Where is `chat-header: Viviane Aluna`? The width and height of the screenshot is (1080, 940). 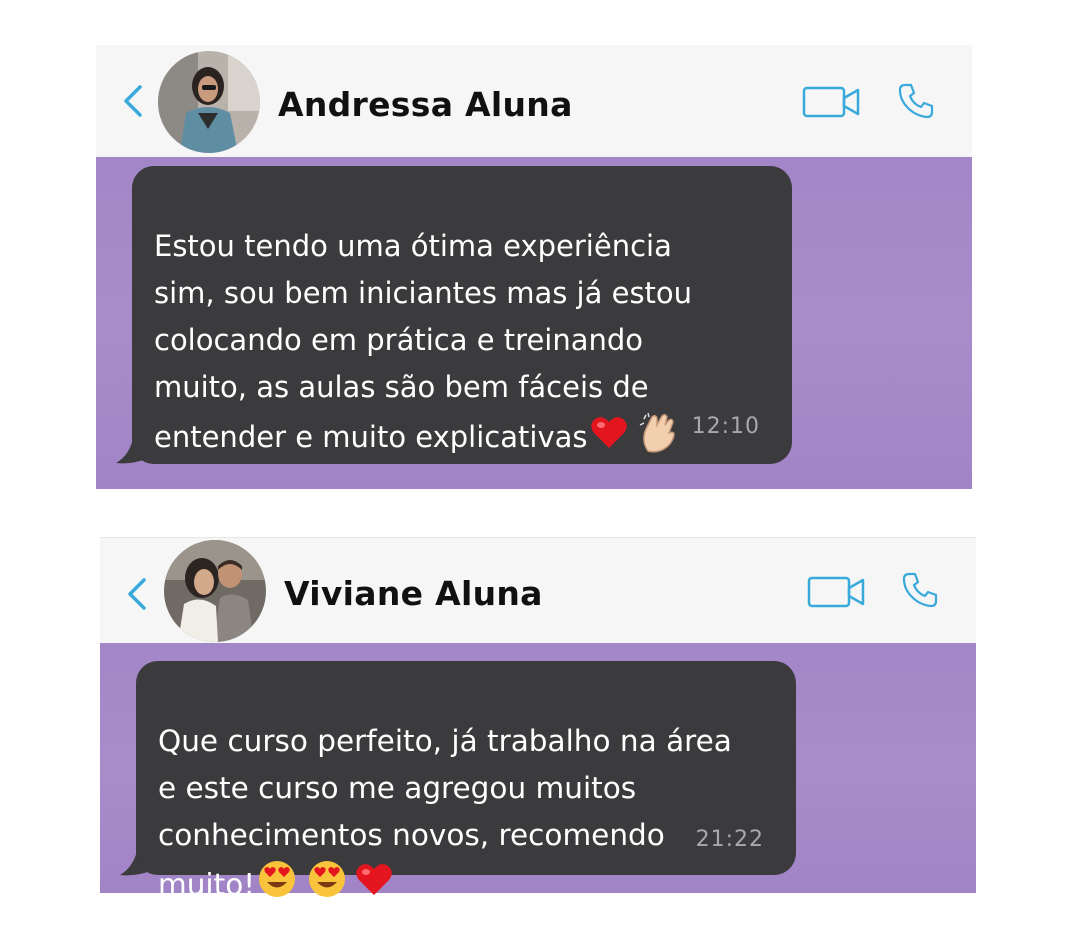
chat-header: Viviane Aluna is located at coordinates (538, 590).